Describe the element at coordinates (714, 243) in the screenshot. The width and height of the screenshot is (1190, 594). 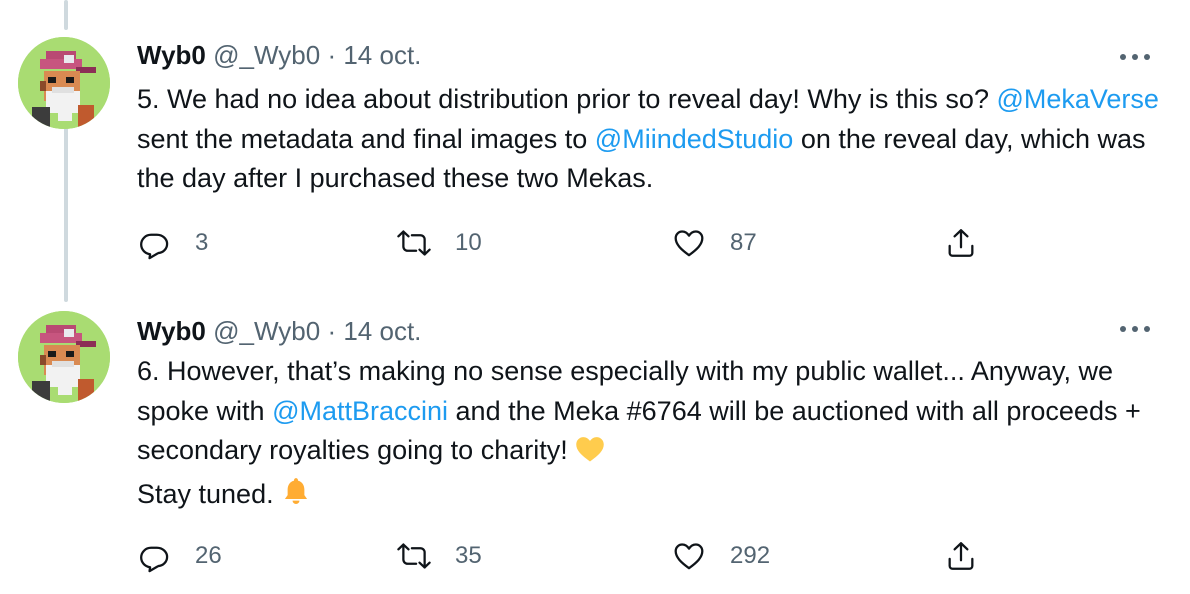
I see `like-button: 87` at that location.